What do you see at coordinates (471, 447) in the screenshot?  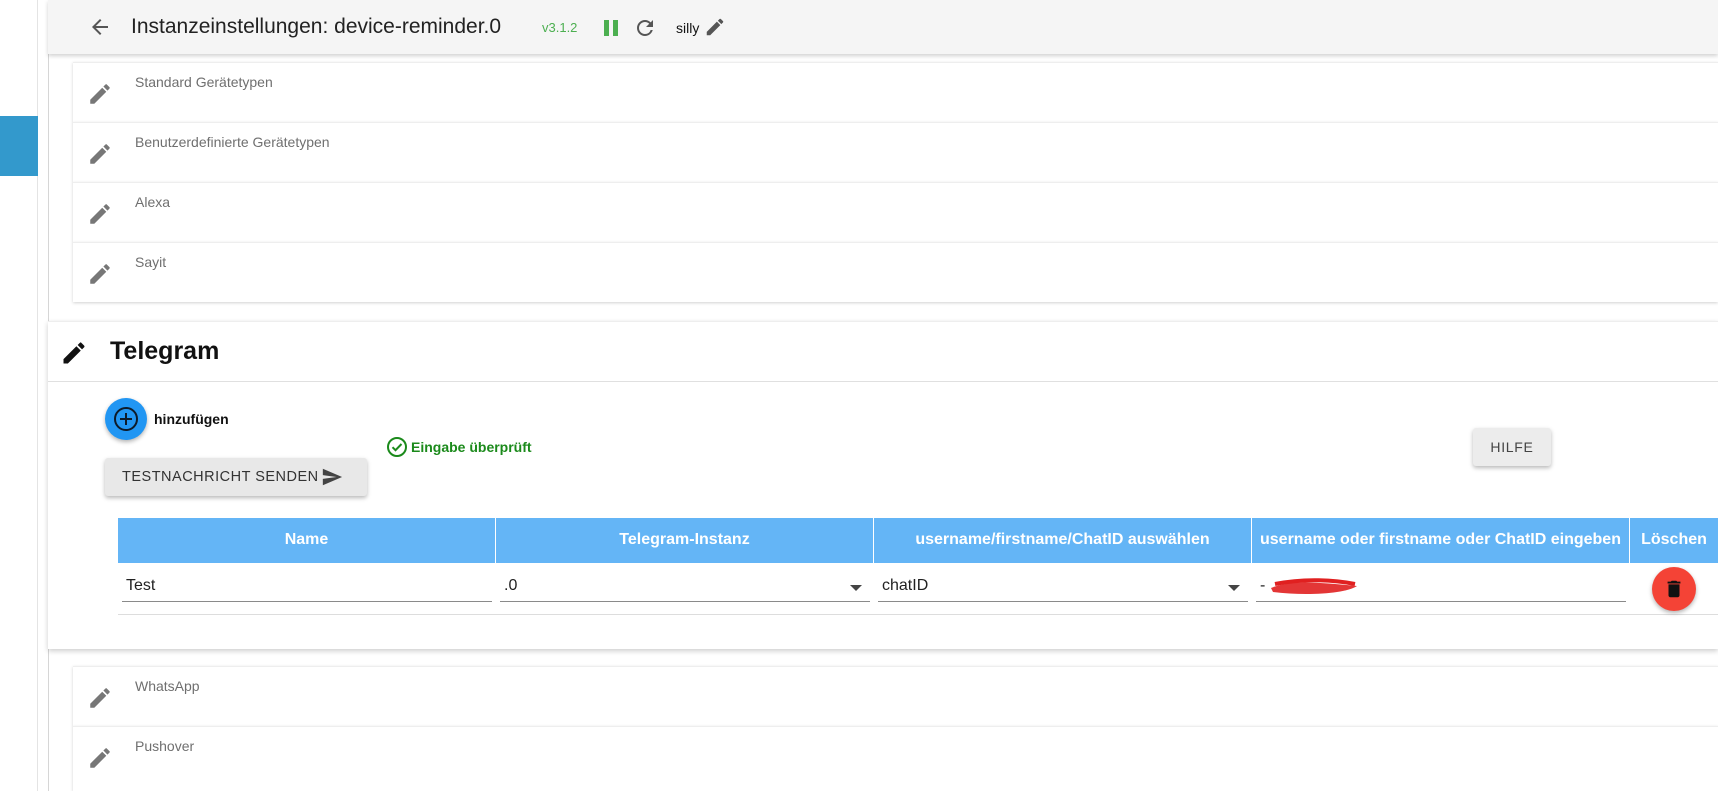 I see `validation-text: Eingabe überprüft` at bounding box center [471, 447].